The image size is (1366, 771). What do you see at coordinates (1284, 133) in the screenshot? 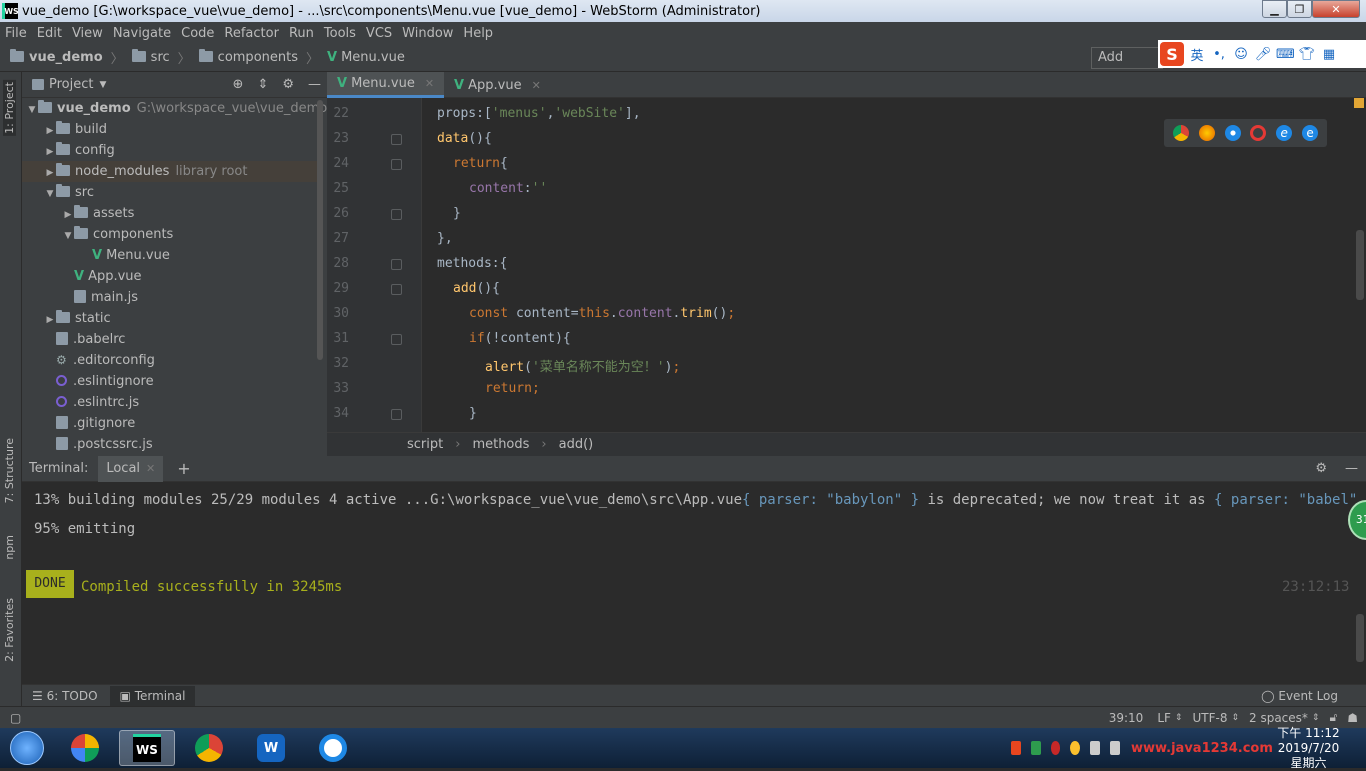
I see `internet-explorer-icon: e` at bounding box center [1284, 133].